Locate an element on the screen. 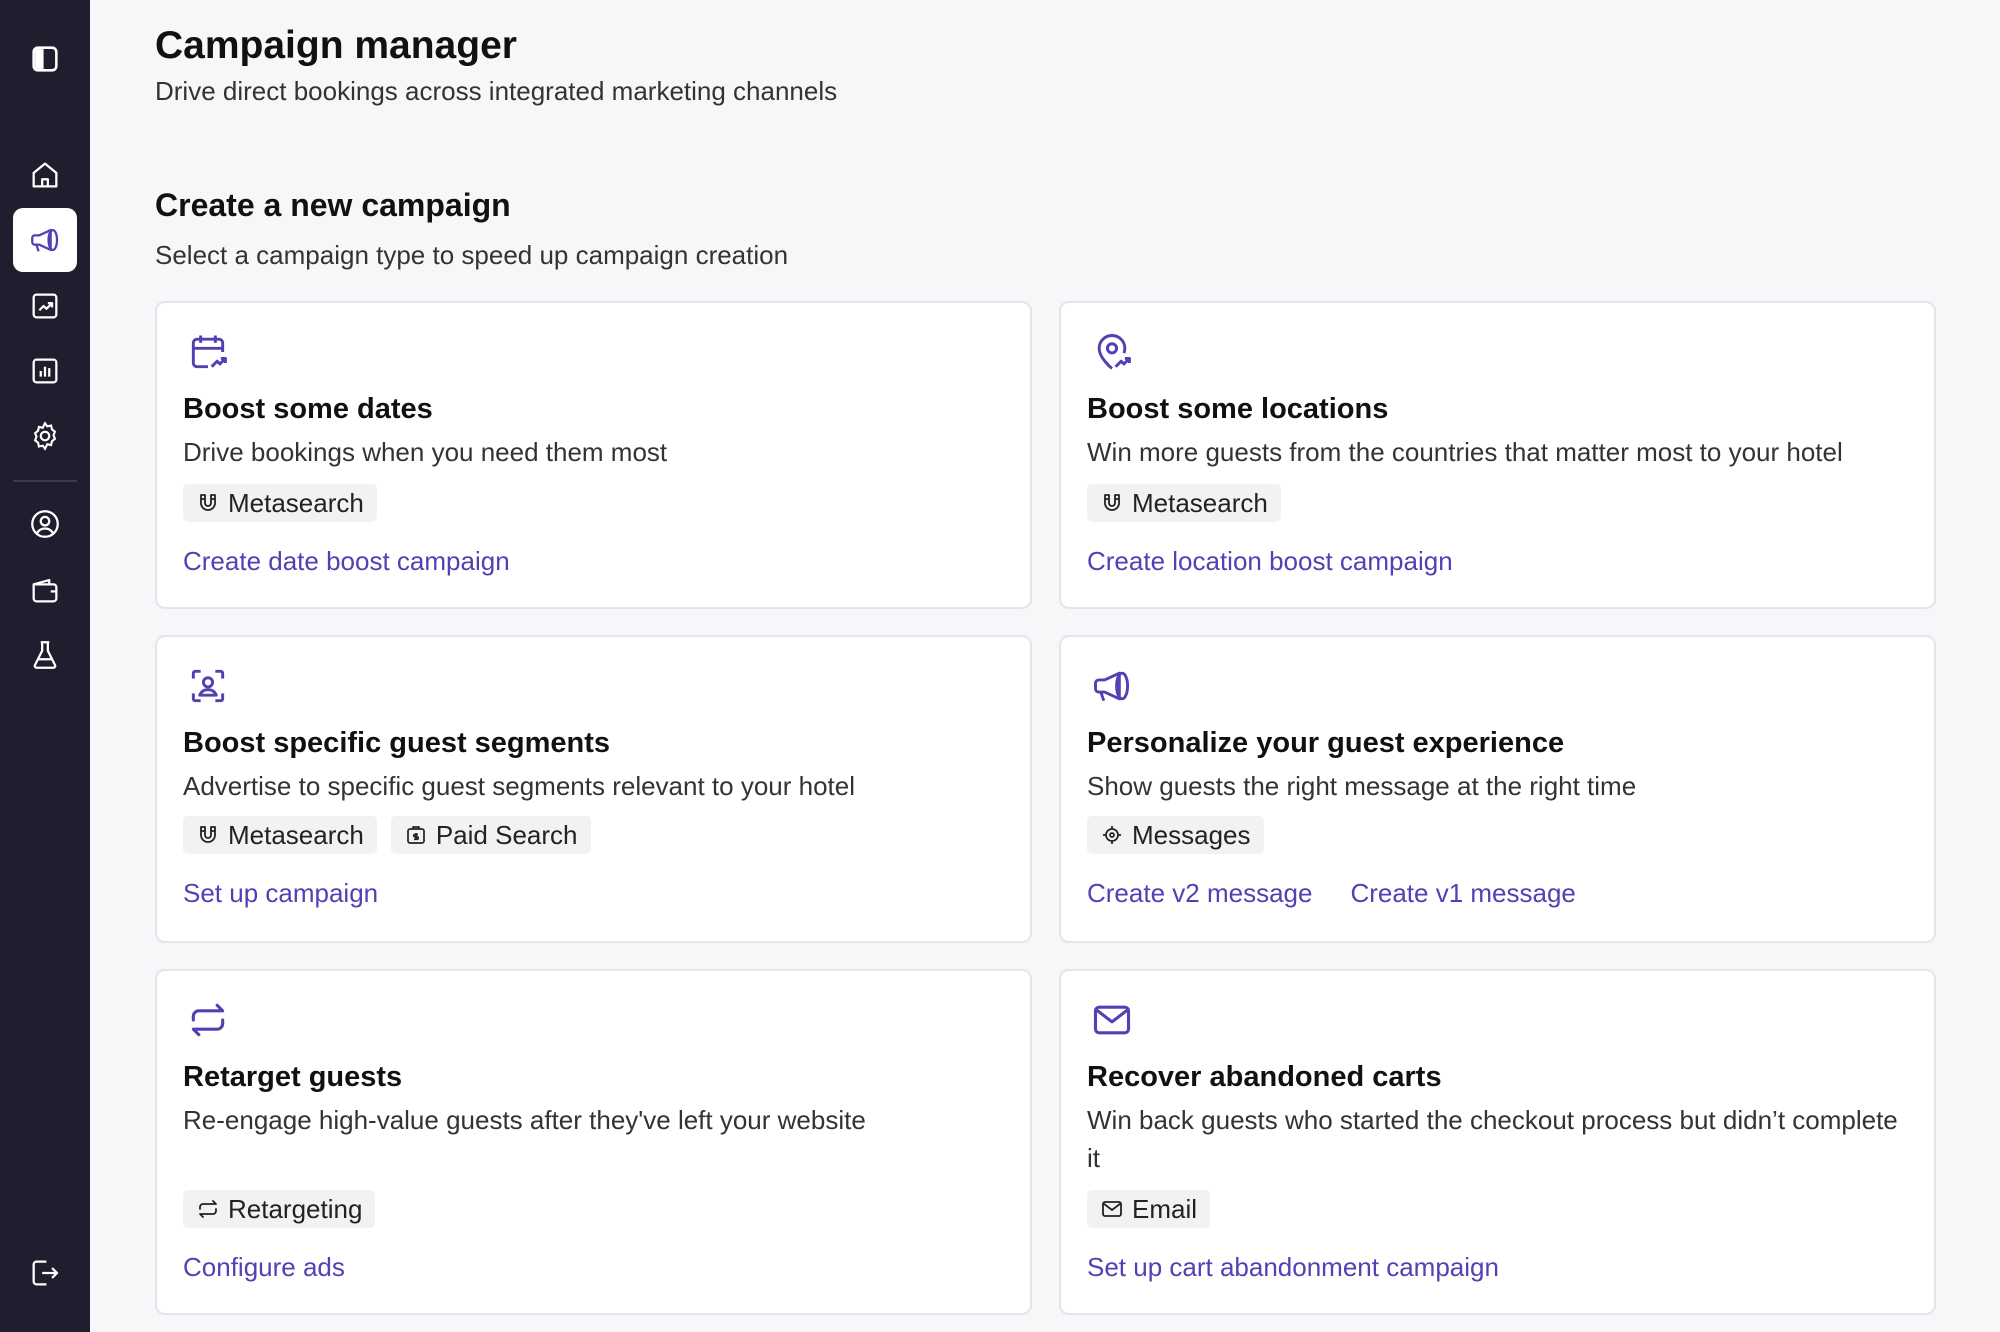 The width and height of the screenshot is (2000, 1332). user-focus-icon is located at coordinates (208, 686).